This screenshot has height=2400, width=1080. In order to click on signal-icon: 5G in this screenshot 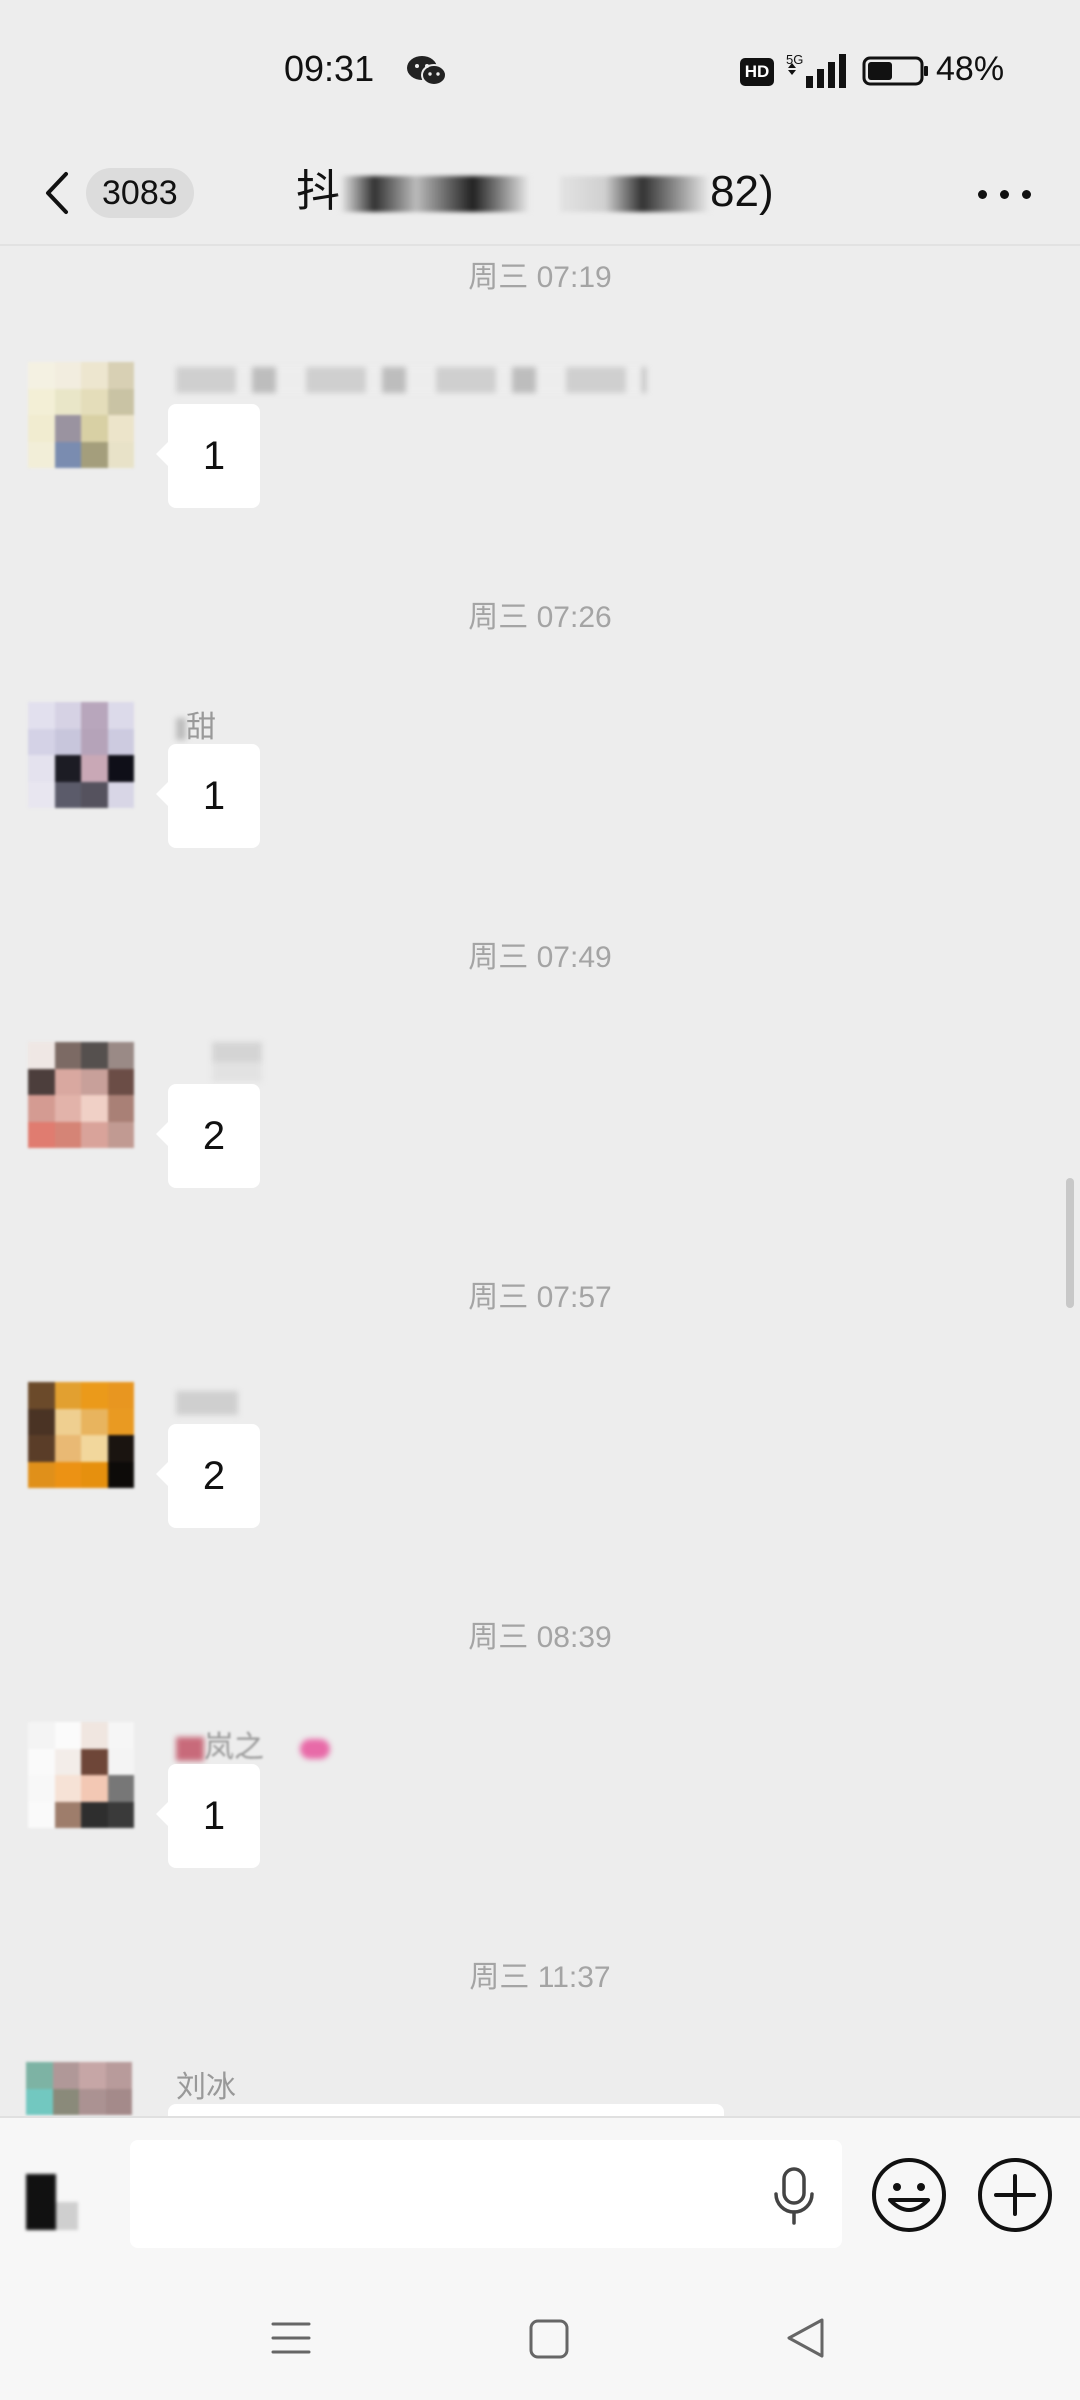, I will do `click(816, 70)`.